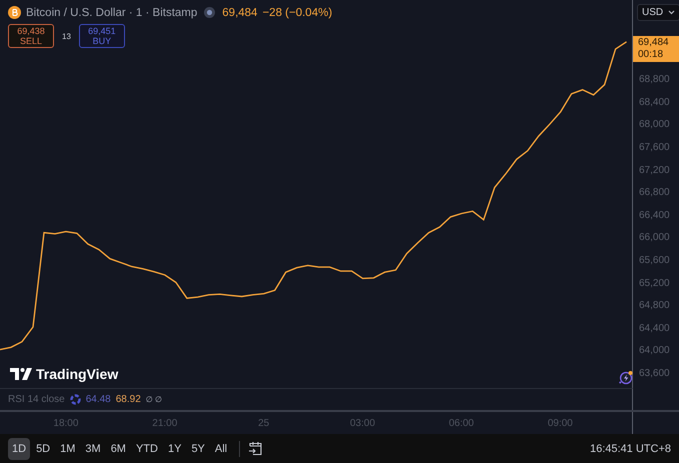  What do you see at coordinates (240, 12) in the screenshot?
I see `last-price: 69,484` at bounding box center [240, 12].